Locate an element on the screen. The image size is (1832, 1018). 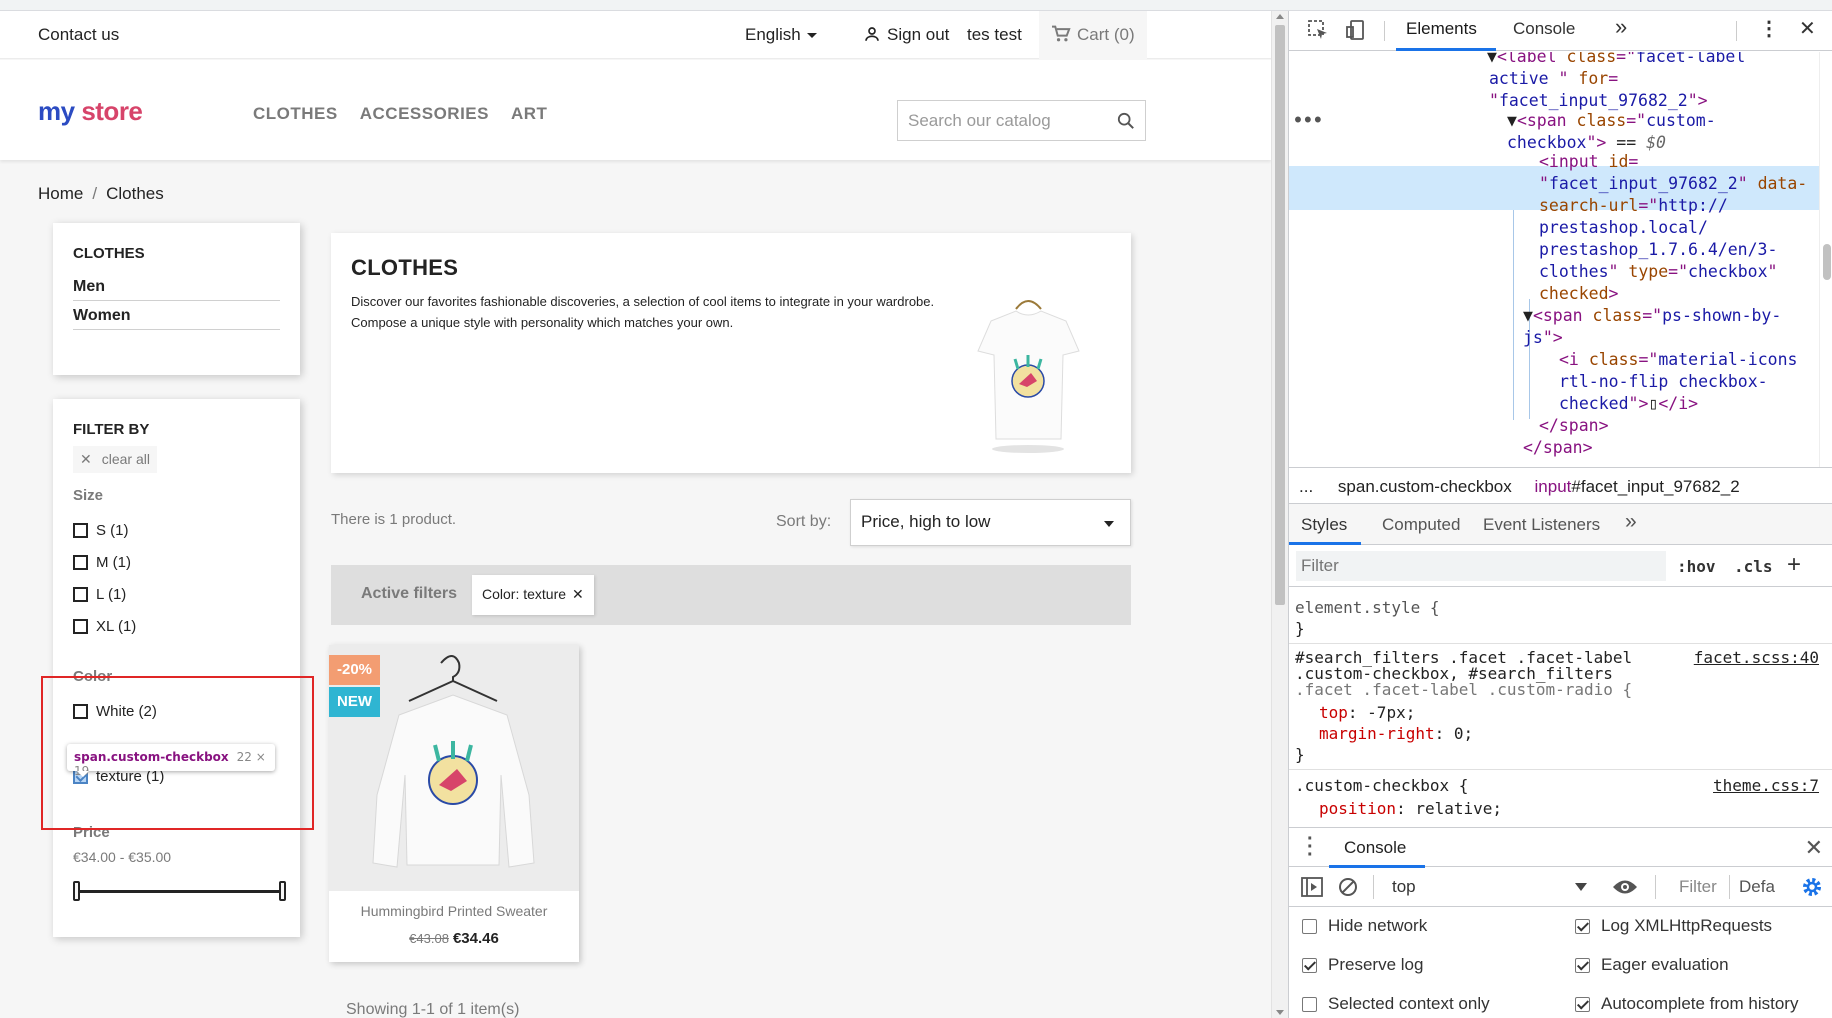
gear-icon is located at coordinates (1812, 887).